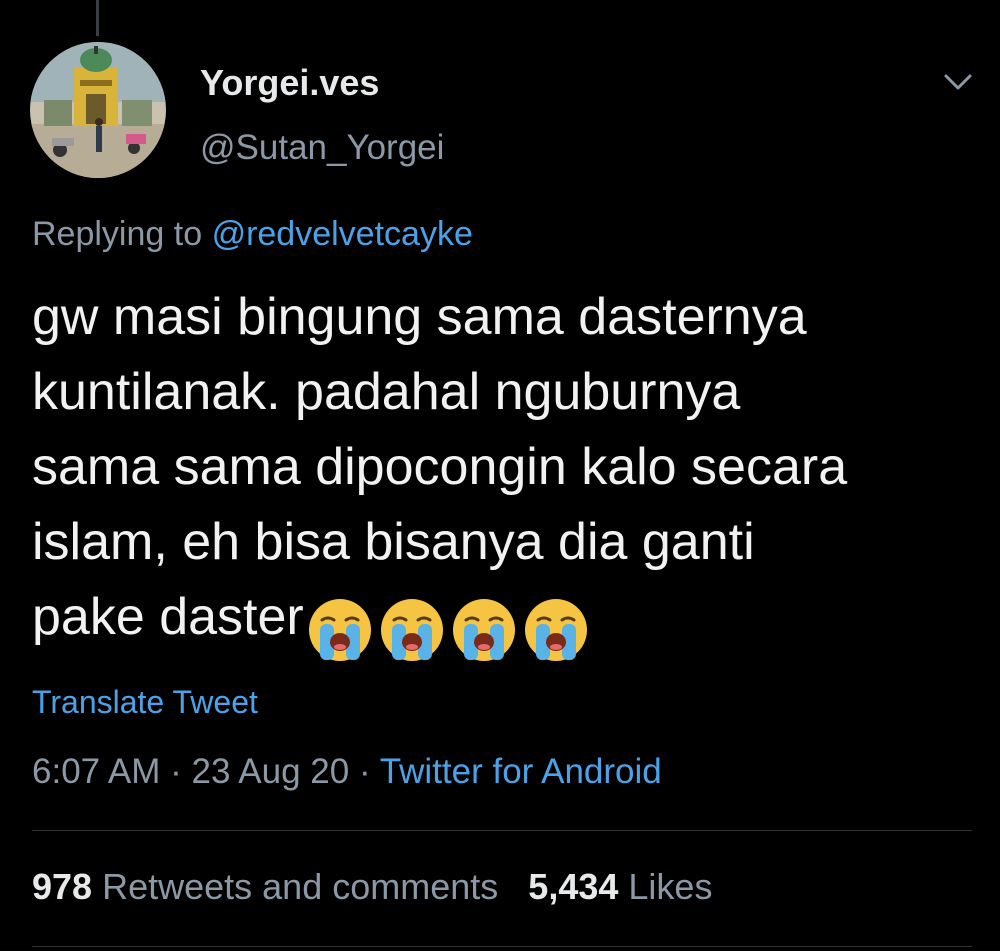 The width and height of the screenshot is (1000, 951). What do you see at coordinates (289, 83) in the screenshot?
I see `display-name: Yorgei.ves` at bounding box center [289, 83].